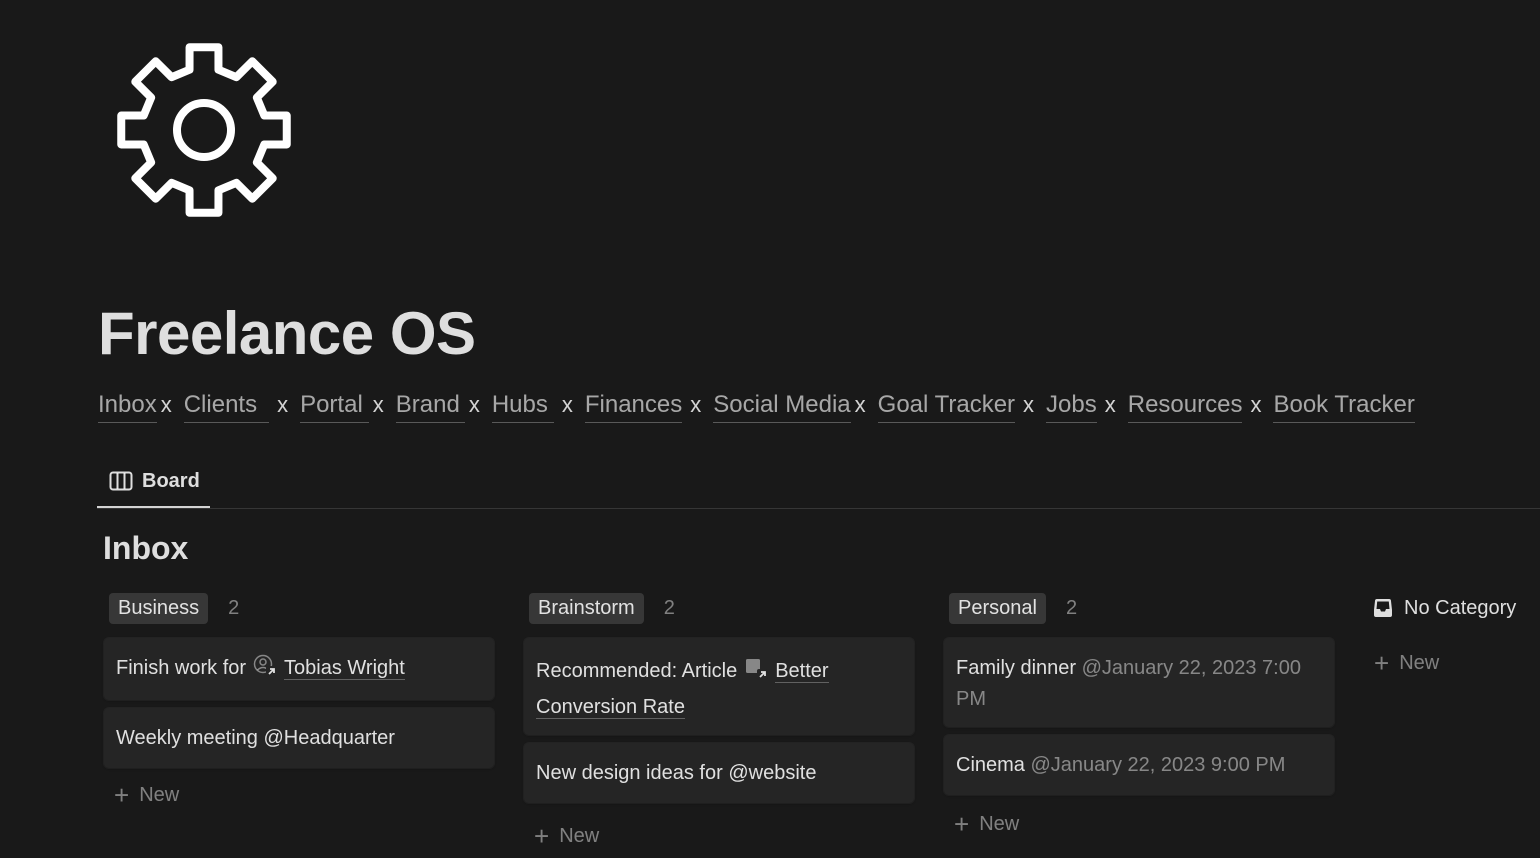 This screenshot has height=858, width=1540. What do you see at coordinates (818, 482) in the screenshot?
I see `view-tabbar: Board` at bounding box center [818, 482].